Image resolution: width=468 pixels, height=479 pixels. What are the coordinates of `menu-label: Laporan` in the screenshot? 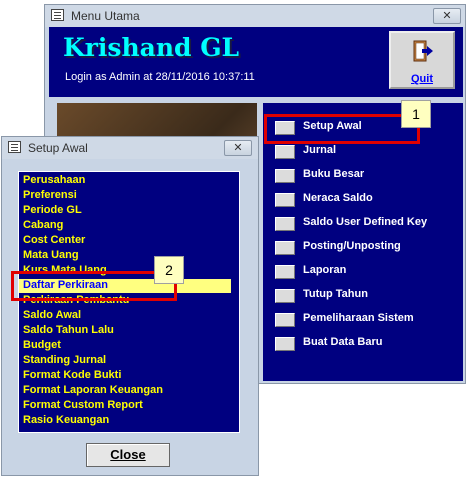 It's located at (325, 270).